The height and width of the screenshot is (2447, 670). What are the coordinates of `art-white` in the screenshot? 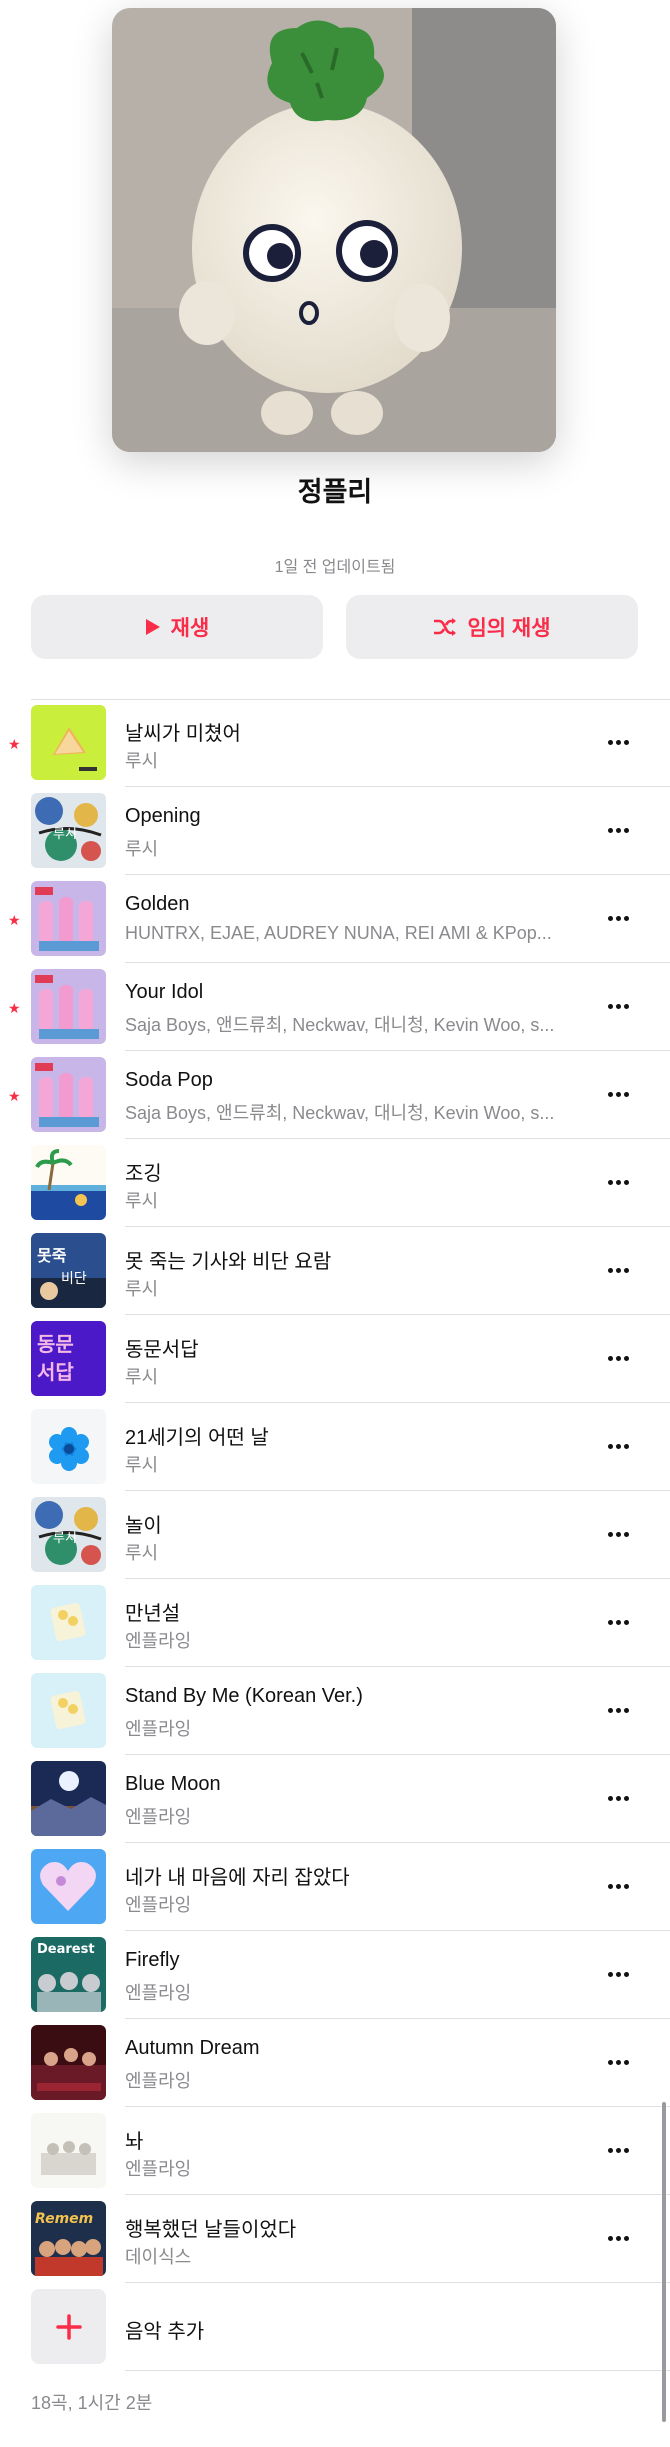 It's located at (68, 2150).